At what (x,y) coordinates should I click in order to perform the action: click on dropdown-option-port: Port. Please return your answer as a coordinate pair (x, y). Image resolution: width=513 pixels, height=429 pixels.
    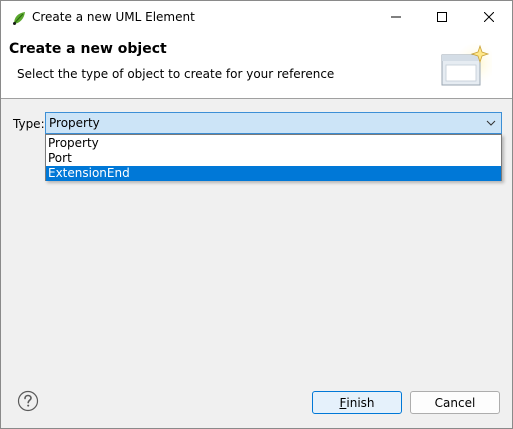
    Looking at the image, I should click on (273, 158).